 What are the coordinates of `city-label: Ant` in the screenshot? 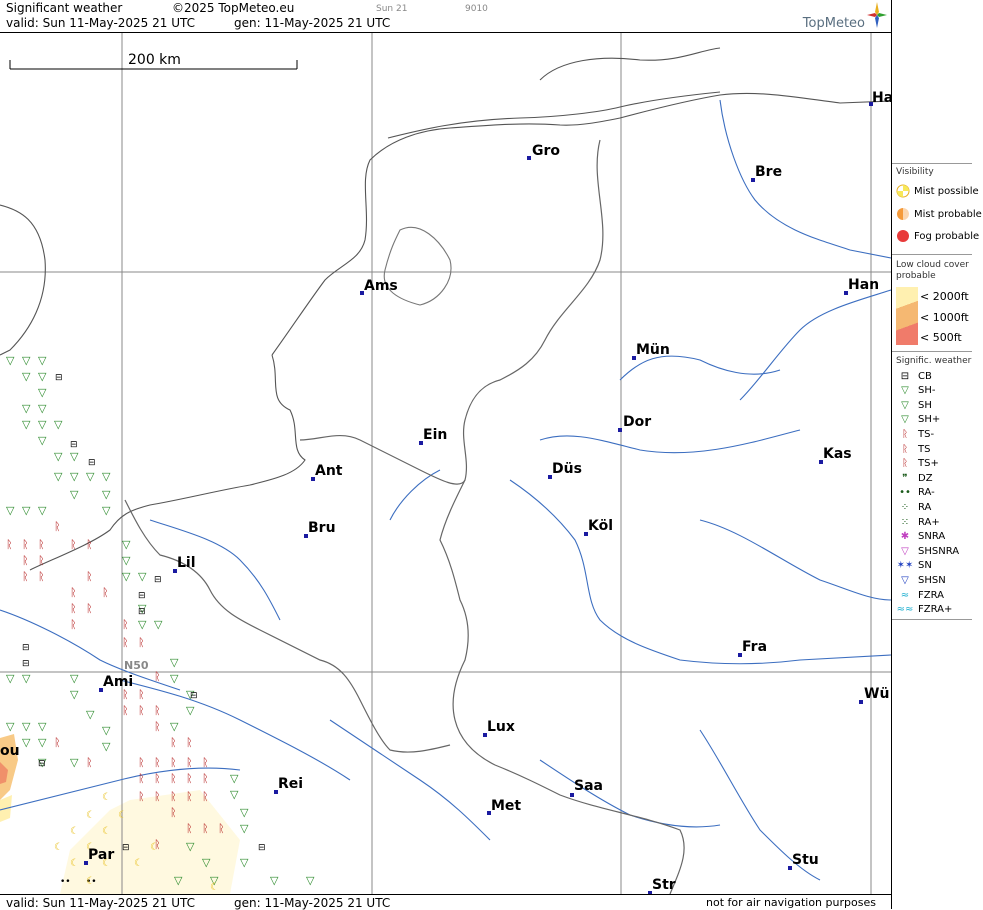 It's located at (329, 471).